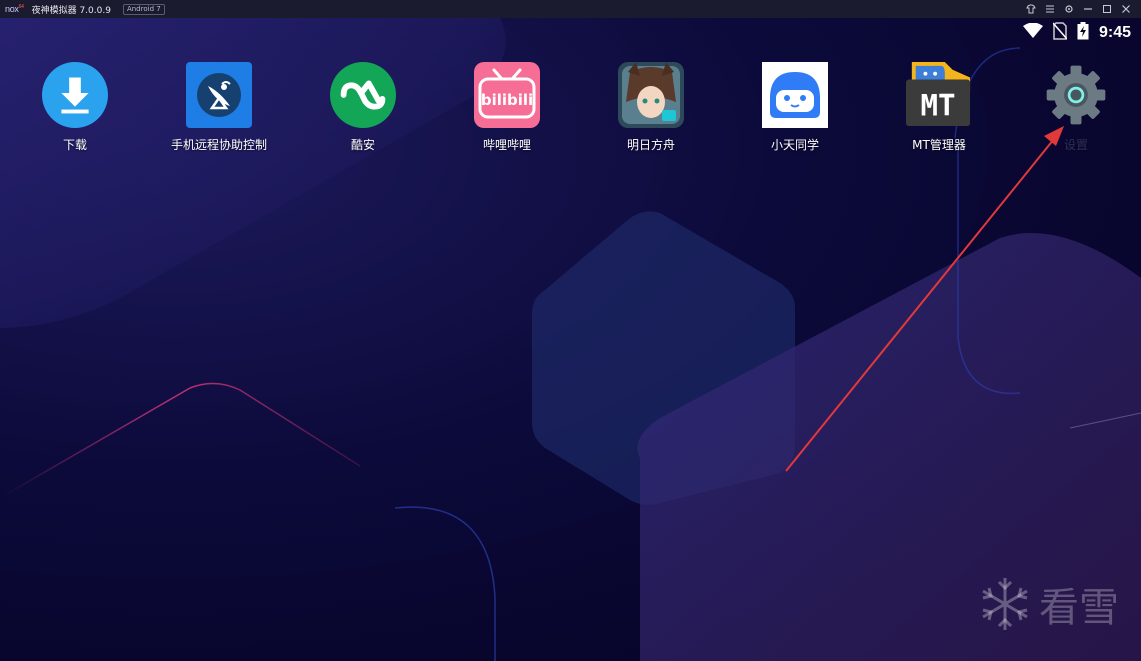 The image size is (1141, 661). What do you see at coordinates (937, 105) in the screenshot?
I see `svg-text: MT` at bounding box center [937, 105].